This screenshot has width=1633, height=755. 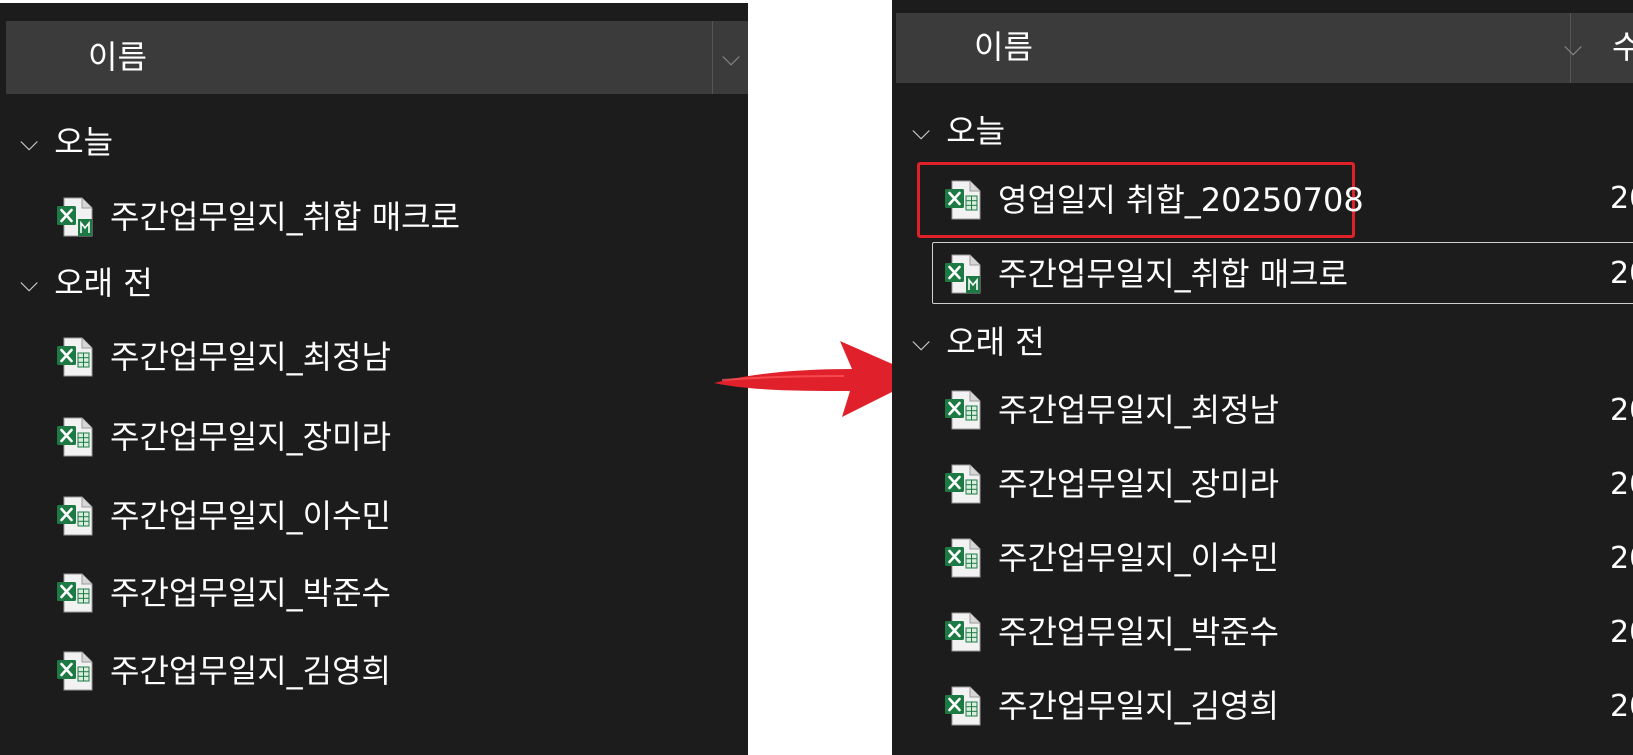 I want to click on file-item-new: 영업일지 취합_20250708, so click(x=1154, y=200).